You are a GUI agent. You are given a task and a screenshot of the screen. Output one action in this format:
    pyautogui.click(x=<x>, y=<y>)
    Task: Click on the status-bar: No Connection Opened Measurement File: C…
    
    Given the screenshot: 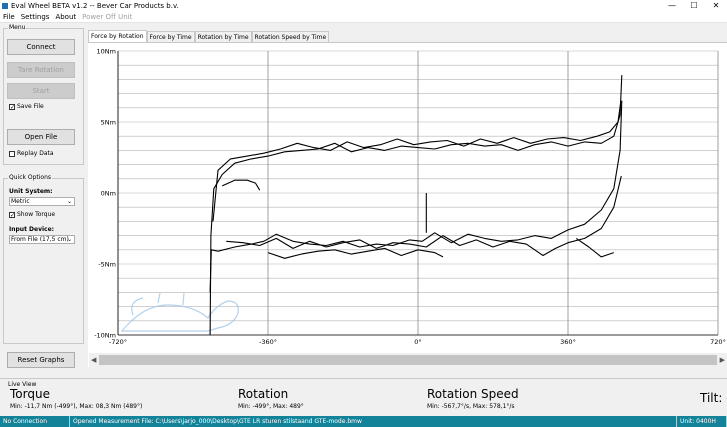 What is the action you would take?
    pyautogui.click(x=363, y=421)
    